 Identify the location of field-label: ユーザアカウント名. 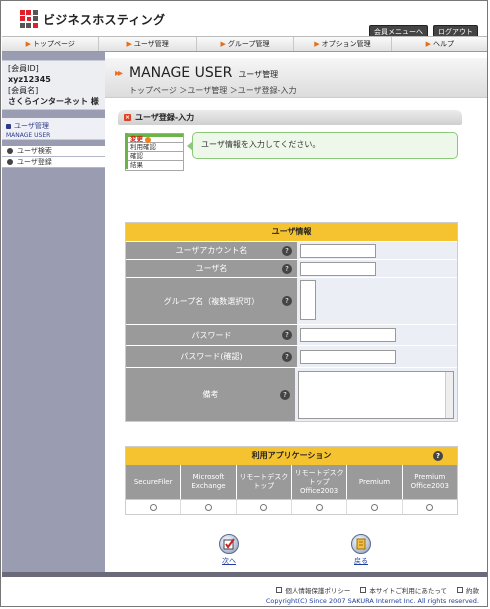
(211, 250).